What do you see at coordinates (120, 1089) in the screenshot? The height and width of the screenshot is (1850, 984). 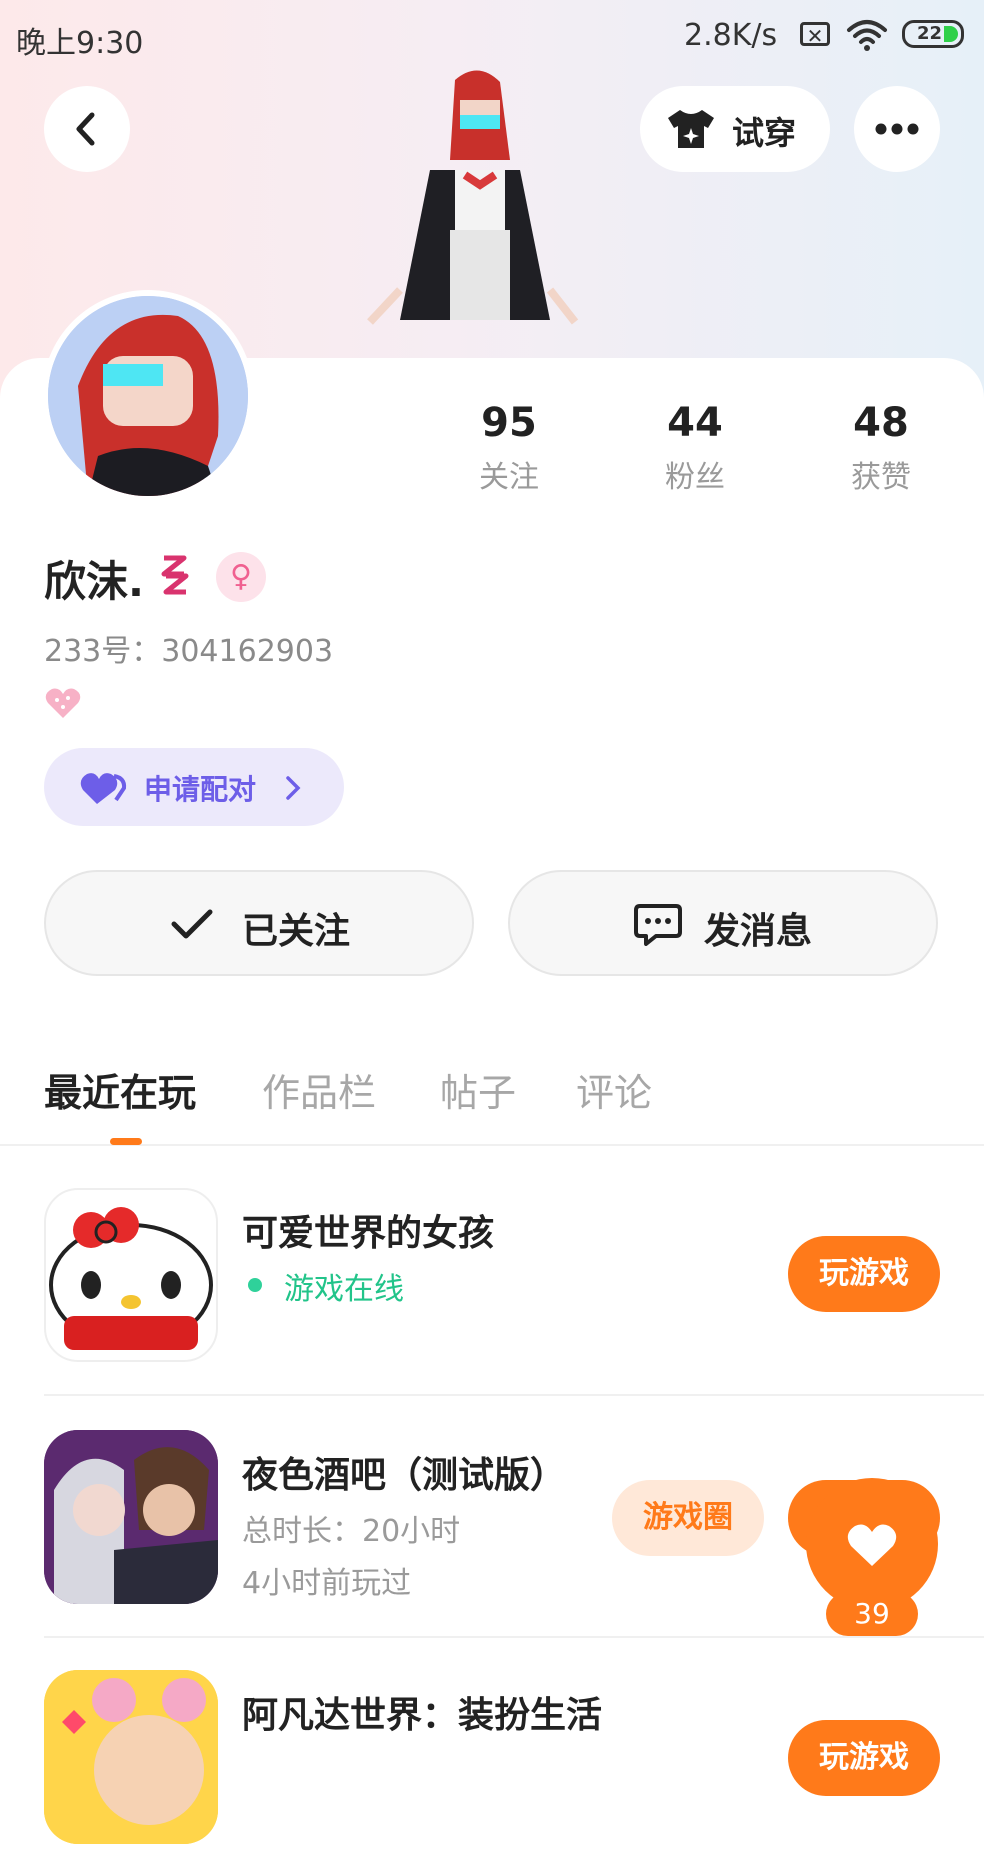 I see `tab-recently-played: 最近在玩` at bounding box center [120, 1089].